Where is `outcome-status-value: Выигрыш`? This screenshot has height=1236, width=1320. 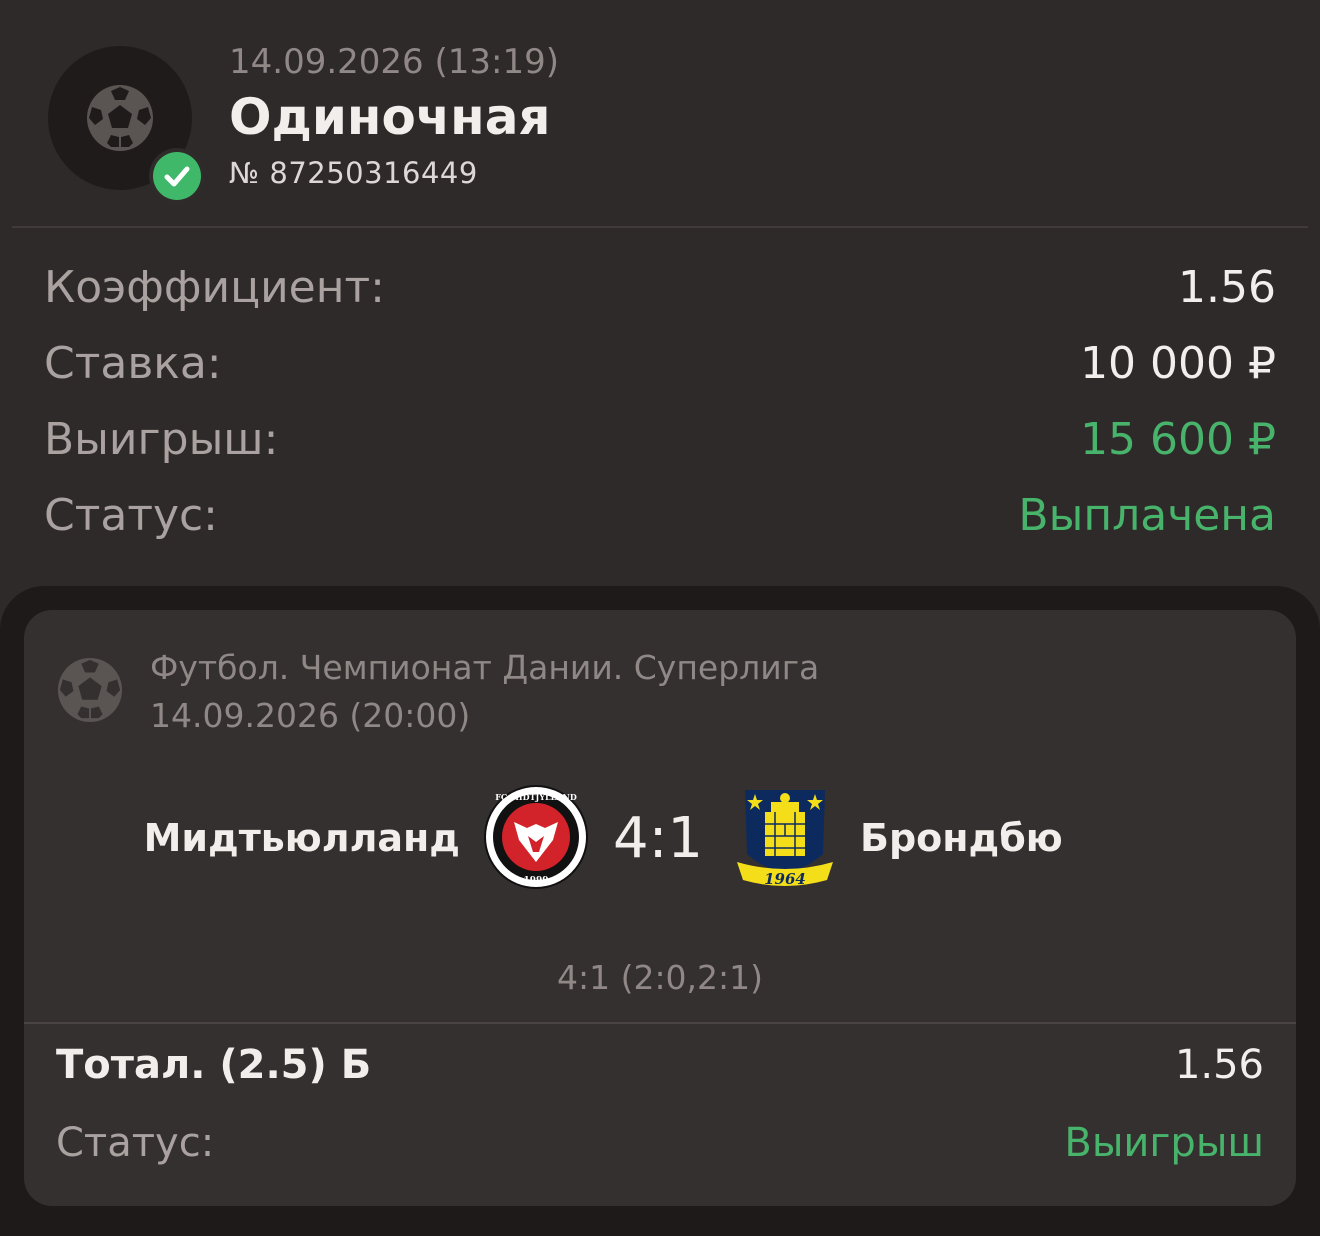
outcome-status-value: Выигрыш is located at coordinates (1164, 1143).